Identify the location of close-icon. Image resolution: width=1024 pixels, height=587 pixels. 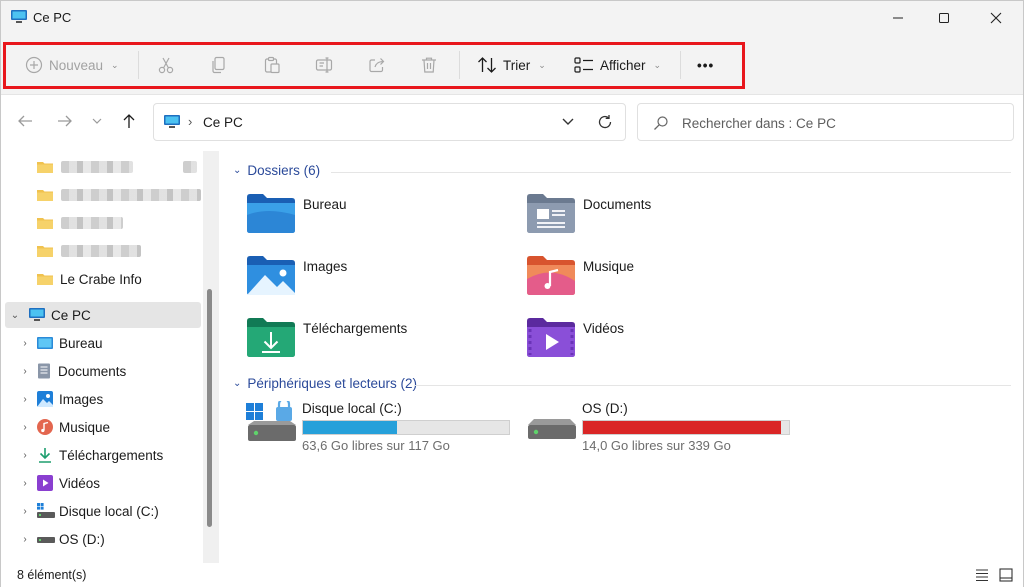
(996, 18).